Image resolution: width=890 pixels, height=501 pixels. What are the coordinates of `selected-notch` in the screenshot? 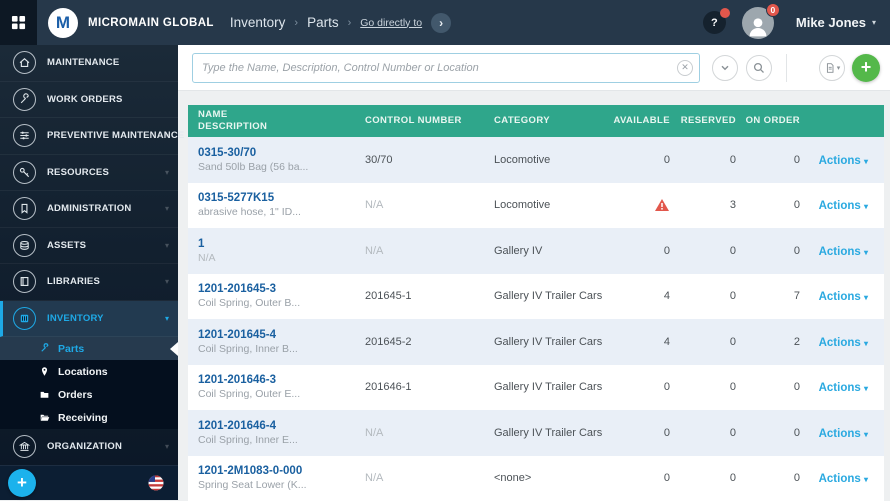 It's located at (174, 349).